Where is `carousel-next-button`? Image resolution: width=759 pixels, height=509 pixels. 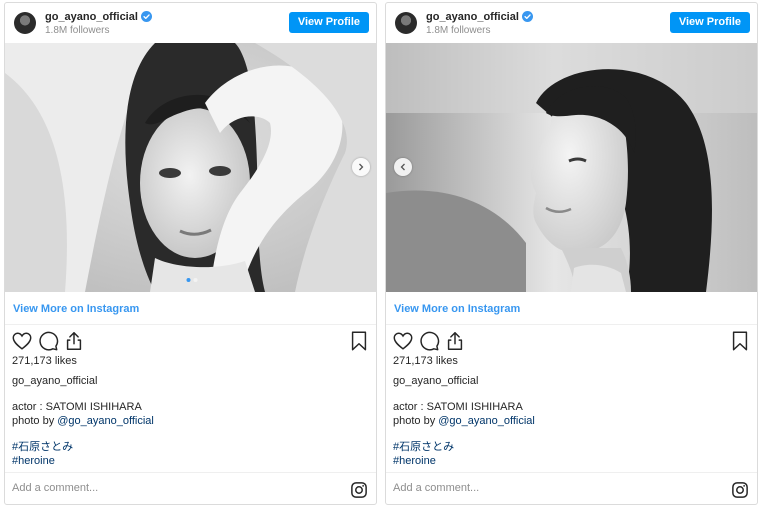 carousel-next-button is located at coordinates (361, 167).